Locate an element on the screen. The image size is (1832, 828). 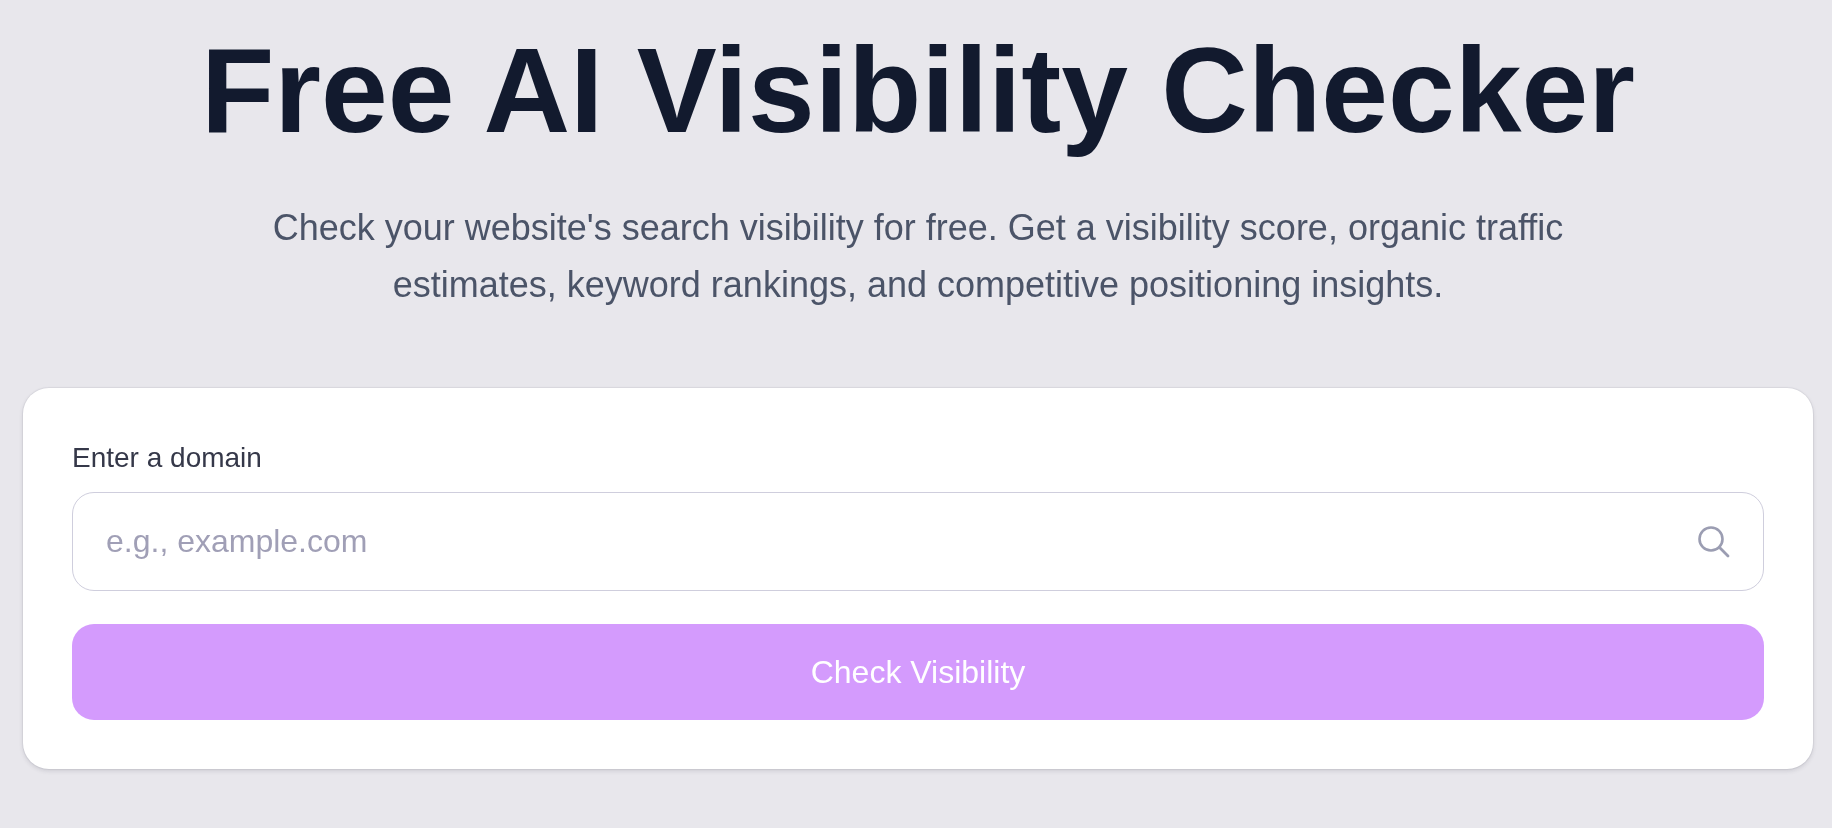
domain-input-field: e.g., example.com is located at coordinates (918, 541).